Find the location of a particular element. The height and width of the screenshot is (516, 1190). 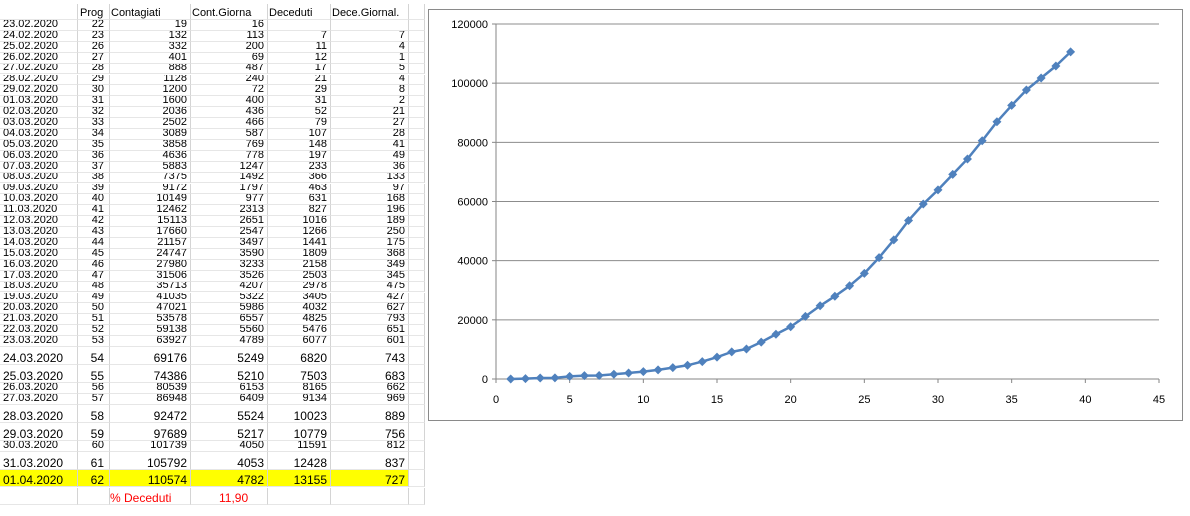

cont-giorna-cell: 69 is located at coordinates (229, 58).